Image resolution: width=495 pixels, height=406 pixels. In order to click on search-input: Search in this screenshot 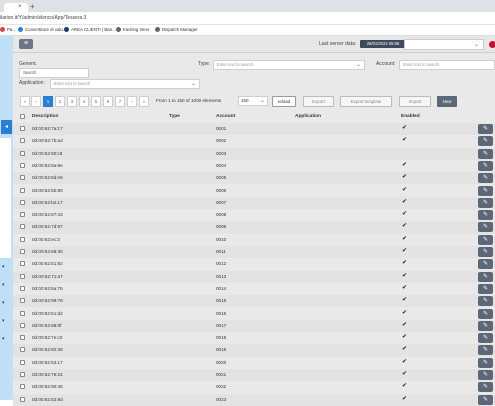, I will do `click(54, 73)`.